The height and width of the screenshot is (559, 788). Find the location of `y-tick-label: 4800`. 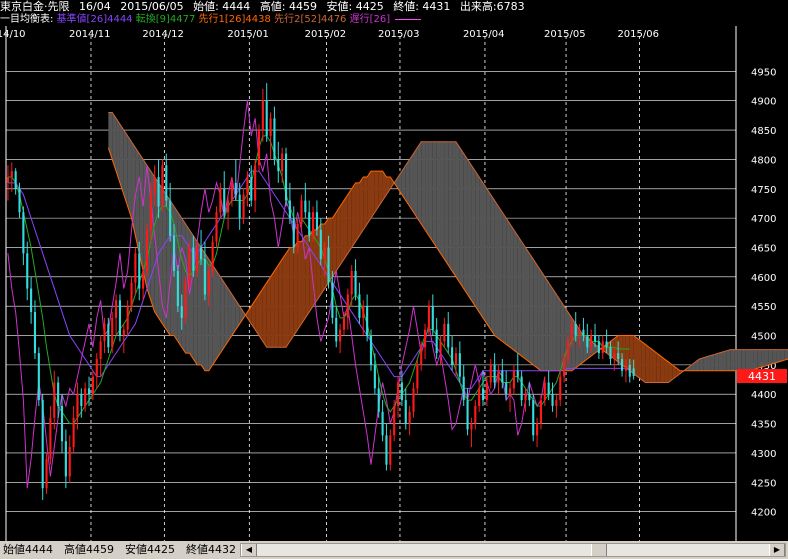

y-tick-label: 4800 is located at coordinates (763, 160).